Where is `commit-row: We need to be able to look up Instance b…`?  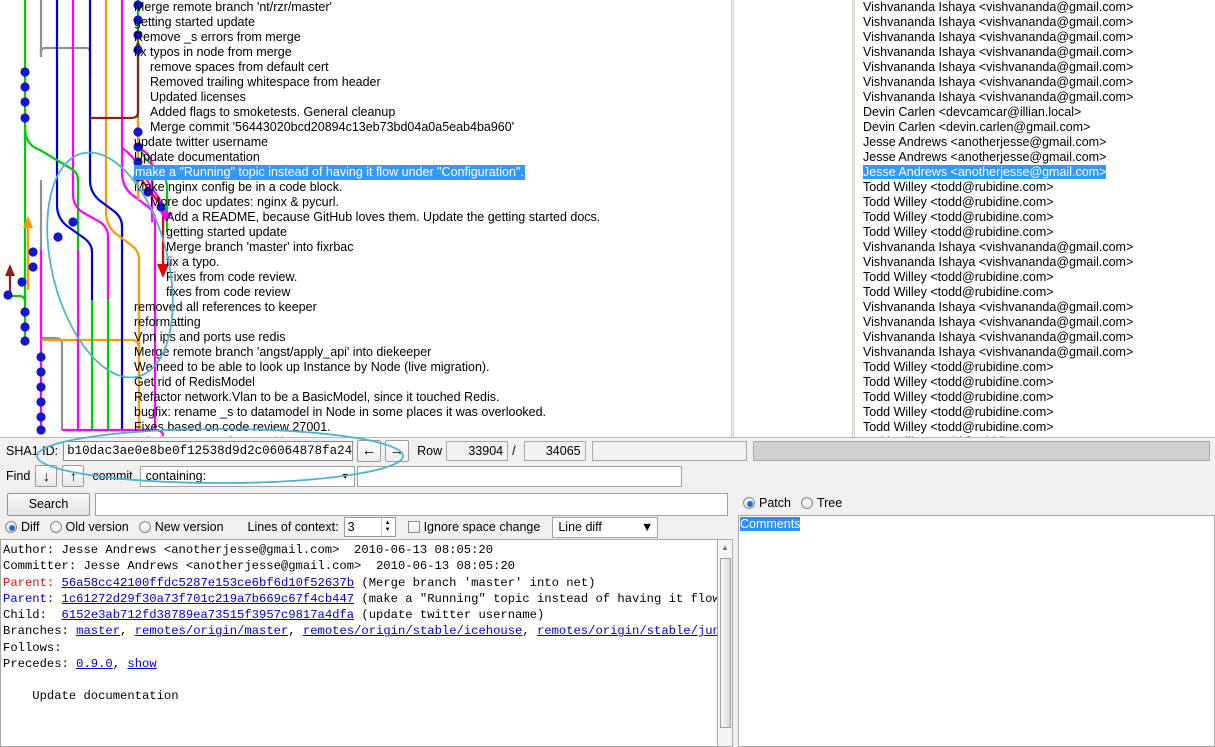 commit-row: We need to be able to look up Instance b… is located at coordinates (365, 367).